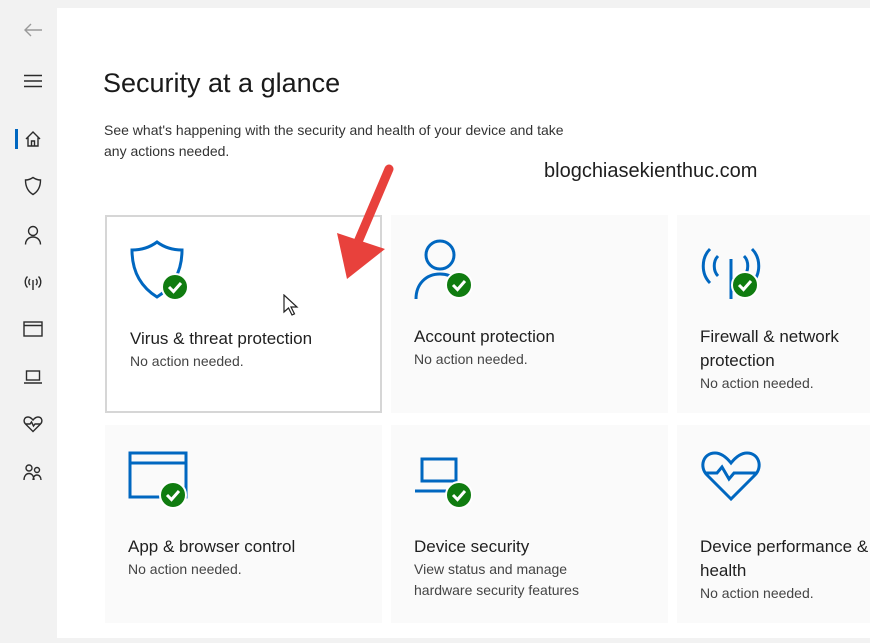  I want to click on shield-check-icon, so click(159, 270).